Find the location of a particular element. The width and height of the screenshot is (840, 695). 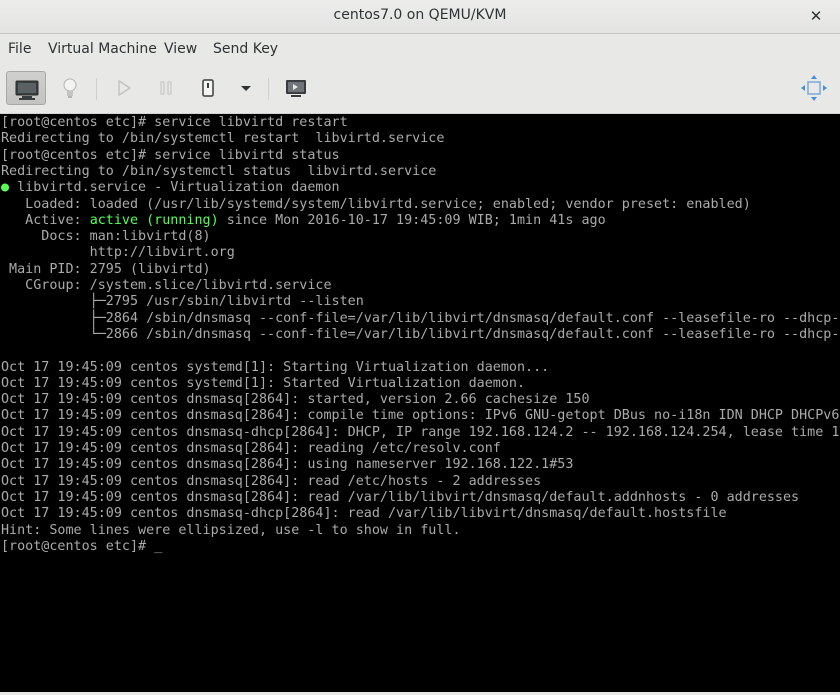

fullscreen-icon is located at coordinates (814, 88).